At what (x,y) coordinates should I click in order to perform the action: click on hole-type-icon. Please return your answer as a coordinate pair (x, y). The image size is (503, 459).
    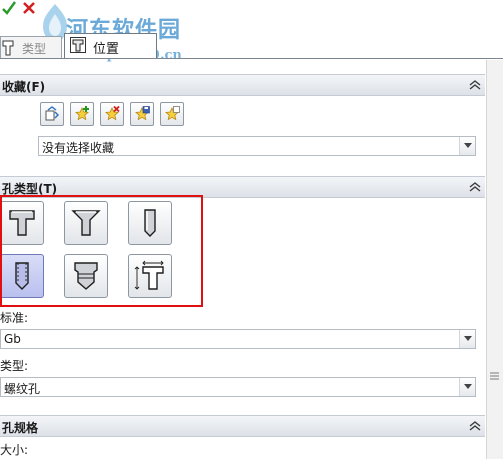
    Looking at the image, I should click on (8, 48).